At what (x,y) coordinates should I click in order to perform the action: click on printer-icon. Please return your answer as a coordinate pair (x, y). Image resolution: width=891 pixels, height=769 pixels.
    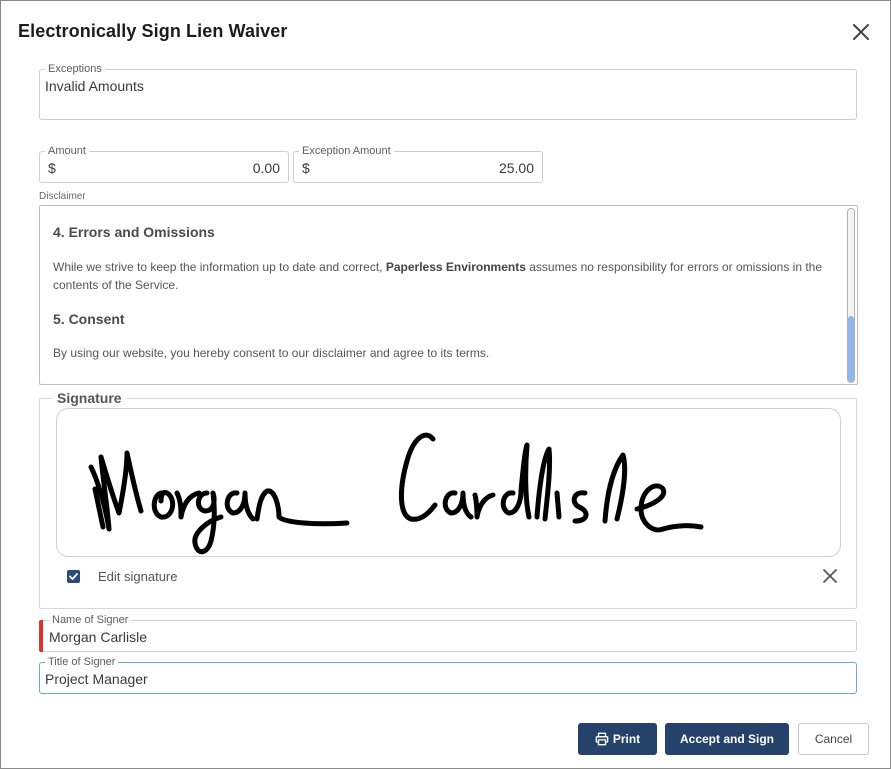
    Looking at the image, I should click on (602, 739).